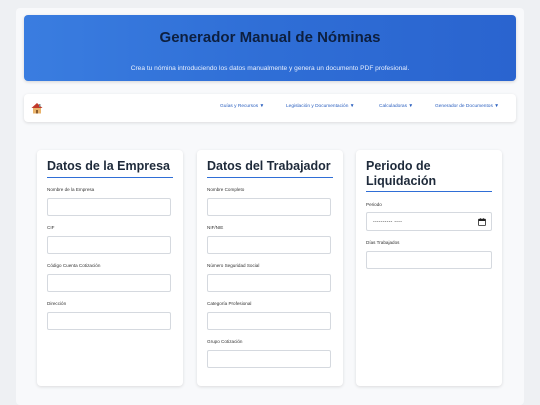 This screenshot has width=540, height=405. What do you see at coordinates (482, 222) in the screenshot?
I see `calendar-icon` at bounding box center [482, 222].